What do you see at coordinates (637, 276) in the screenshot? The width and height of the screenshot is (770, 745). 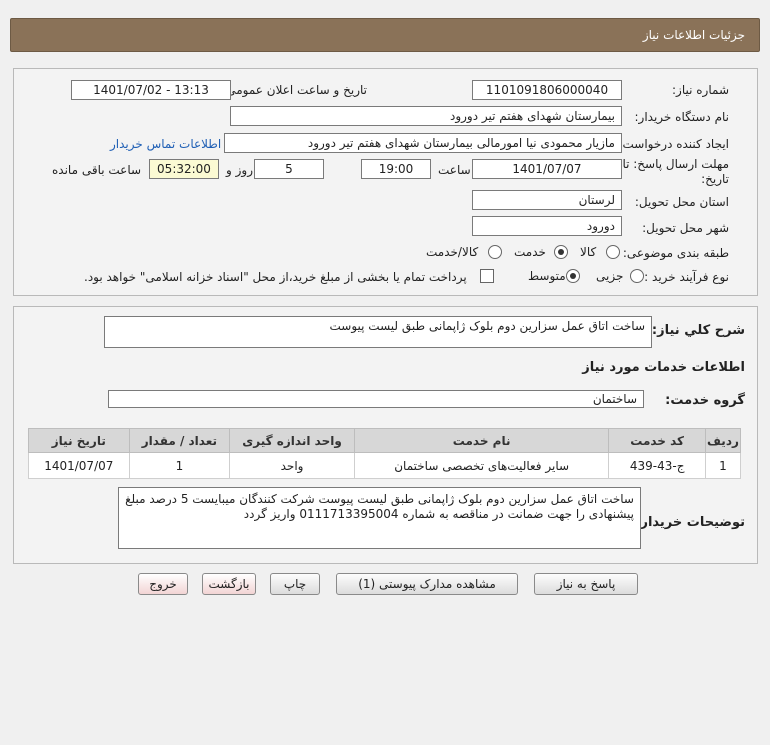 I see `process-radio-minor` at bounding box center [637, 276].